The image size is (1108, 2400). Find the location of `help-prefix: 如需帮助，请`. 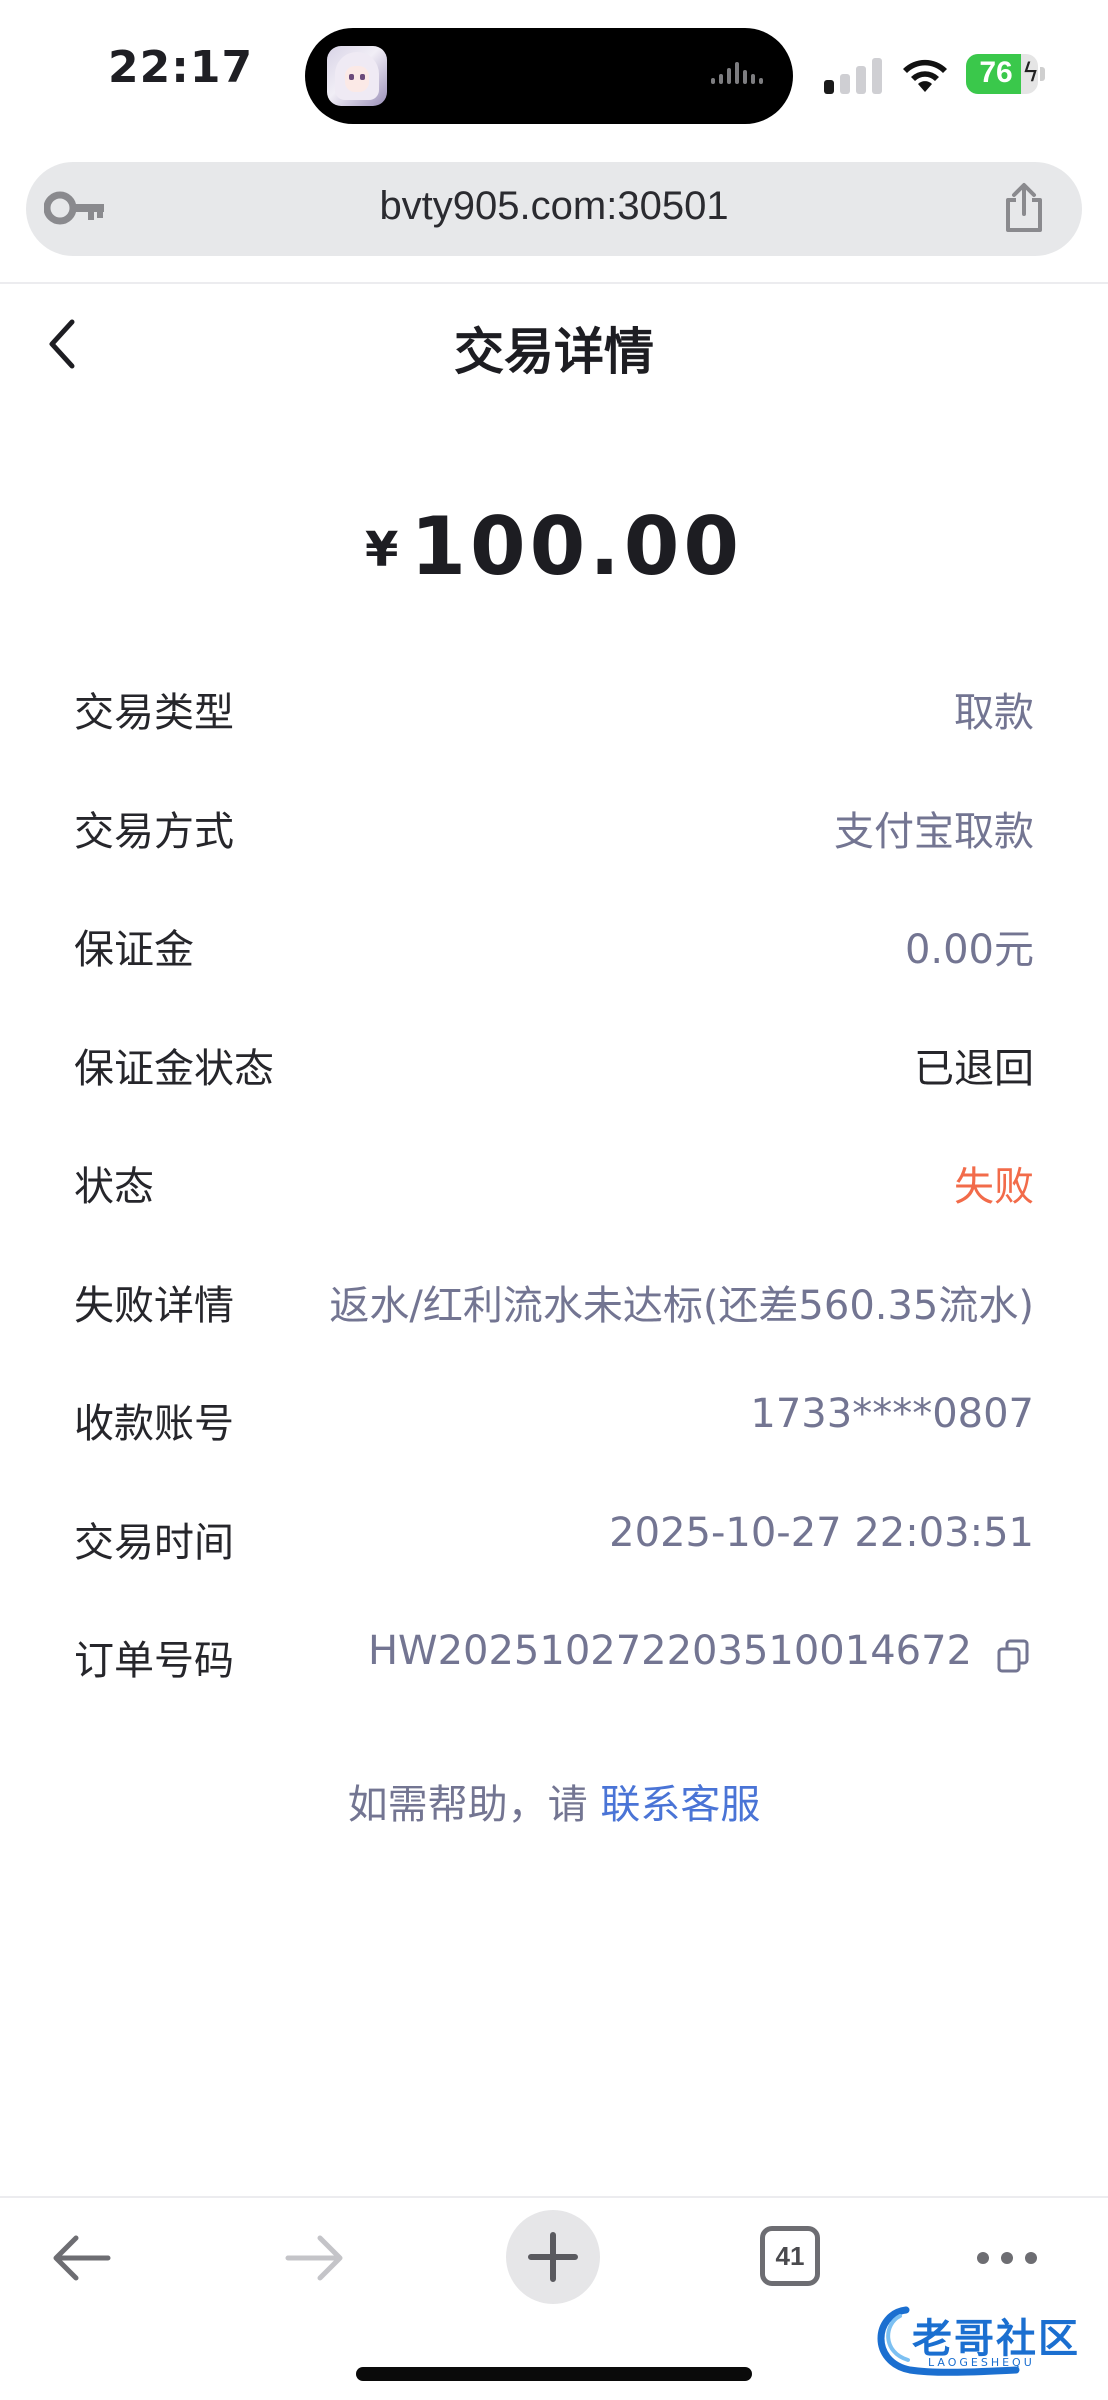

help-prefix: 如需帮助，请 is located at coordinates (474, 1805).